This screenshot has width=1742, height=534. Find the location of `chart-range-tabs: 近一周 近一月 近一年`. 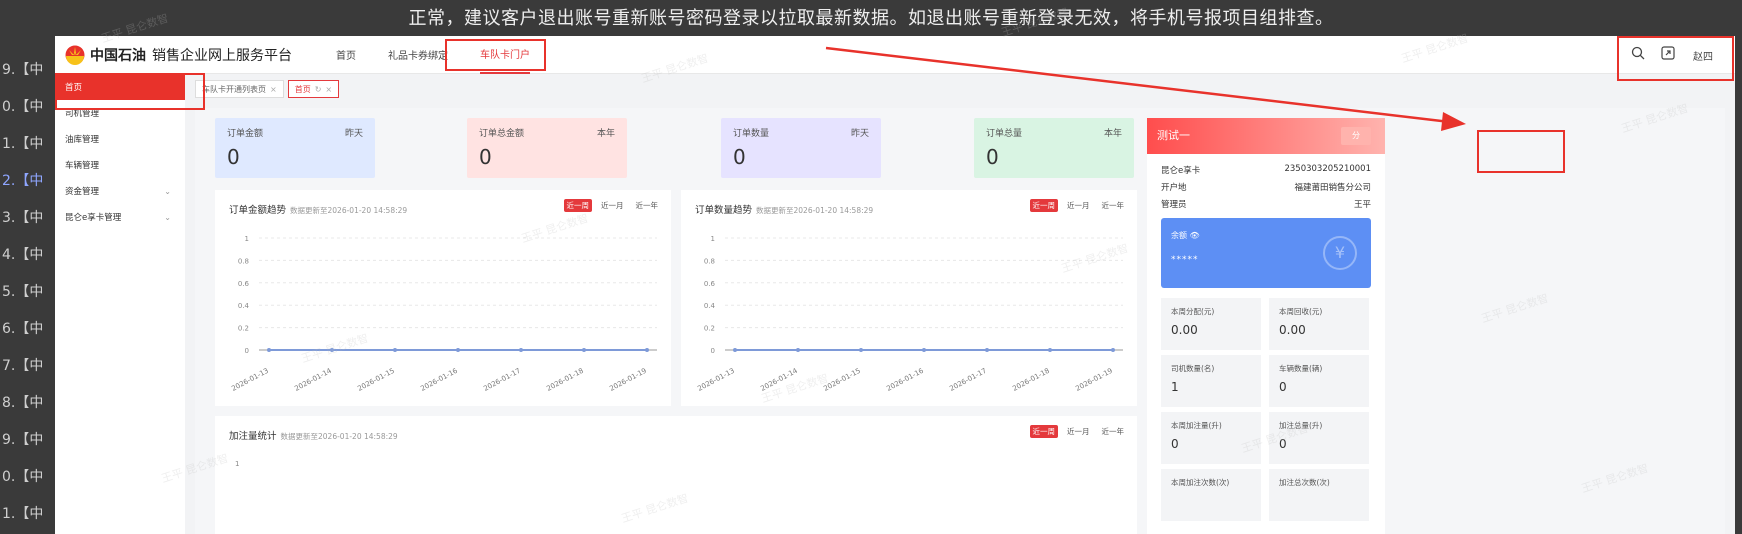

chart-range-tabs: 近一周 近一月 近一年 is located at coordinates (1076, 431).